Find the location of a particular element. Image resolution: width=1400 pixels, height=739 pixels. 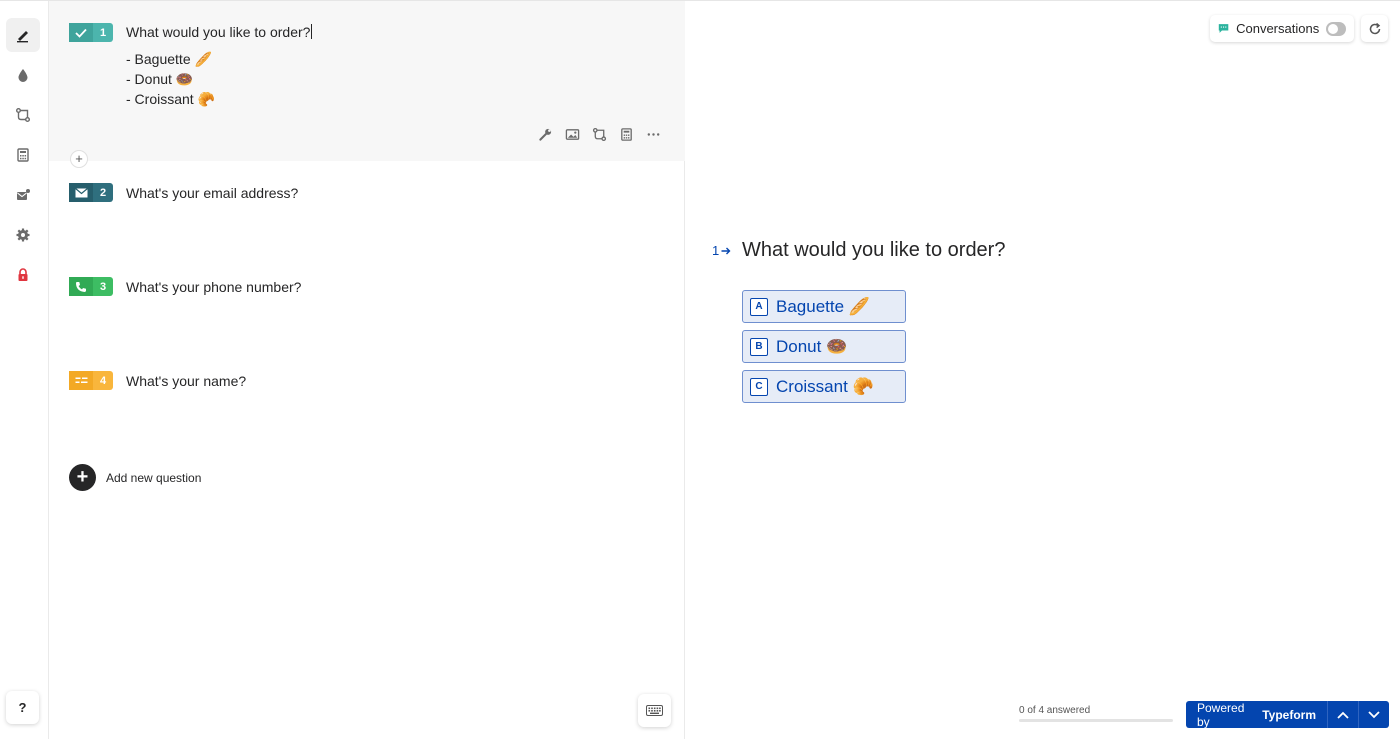

arrow-right-icon is located at coordinates (726, 250).